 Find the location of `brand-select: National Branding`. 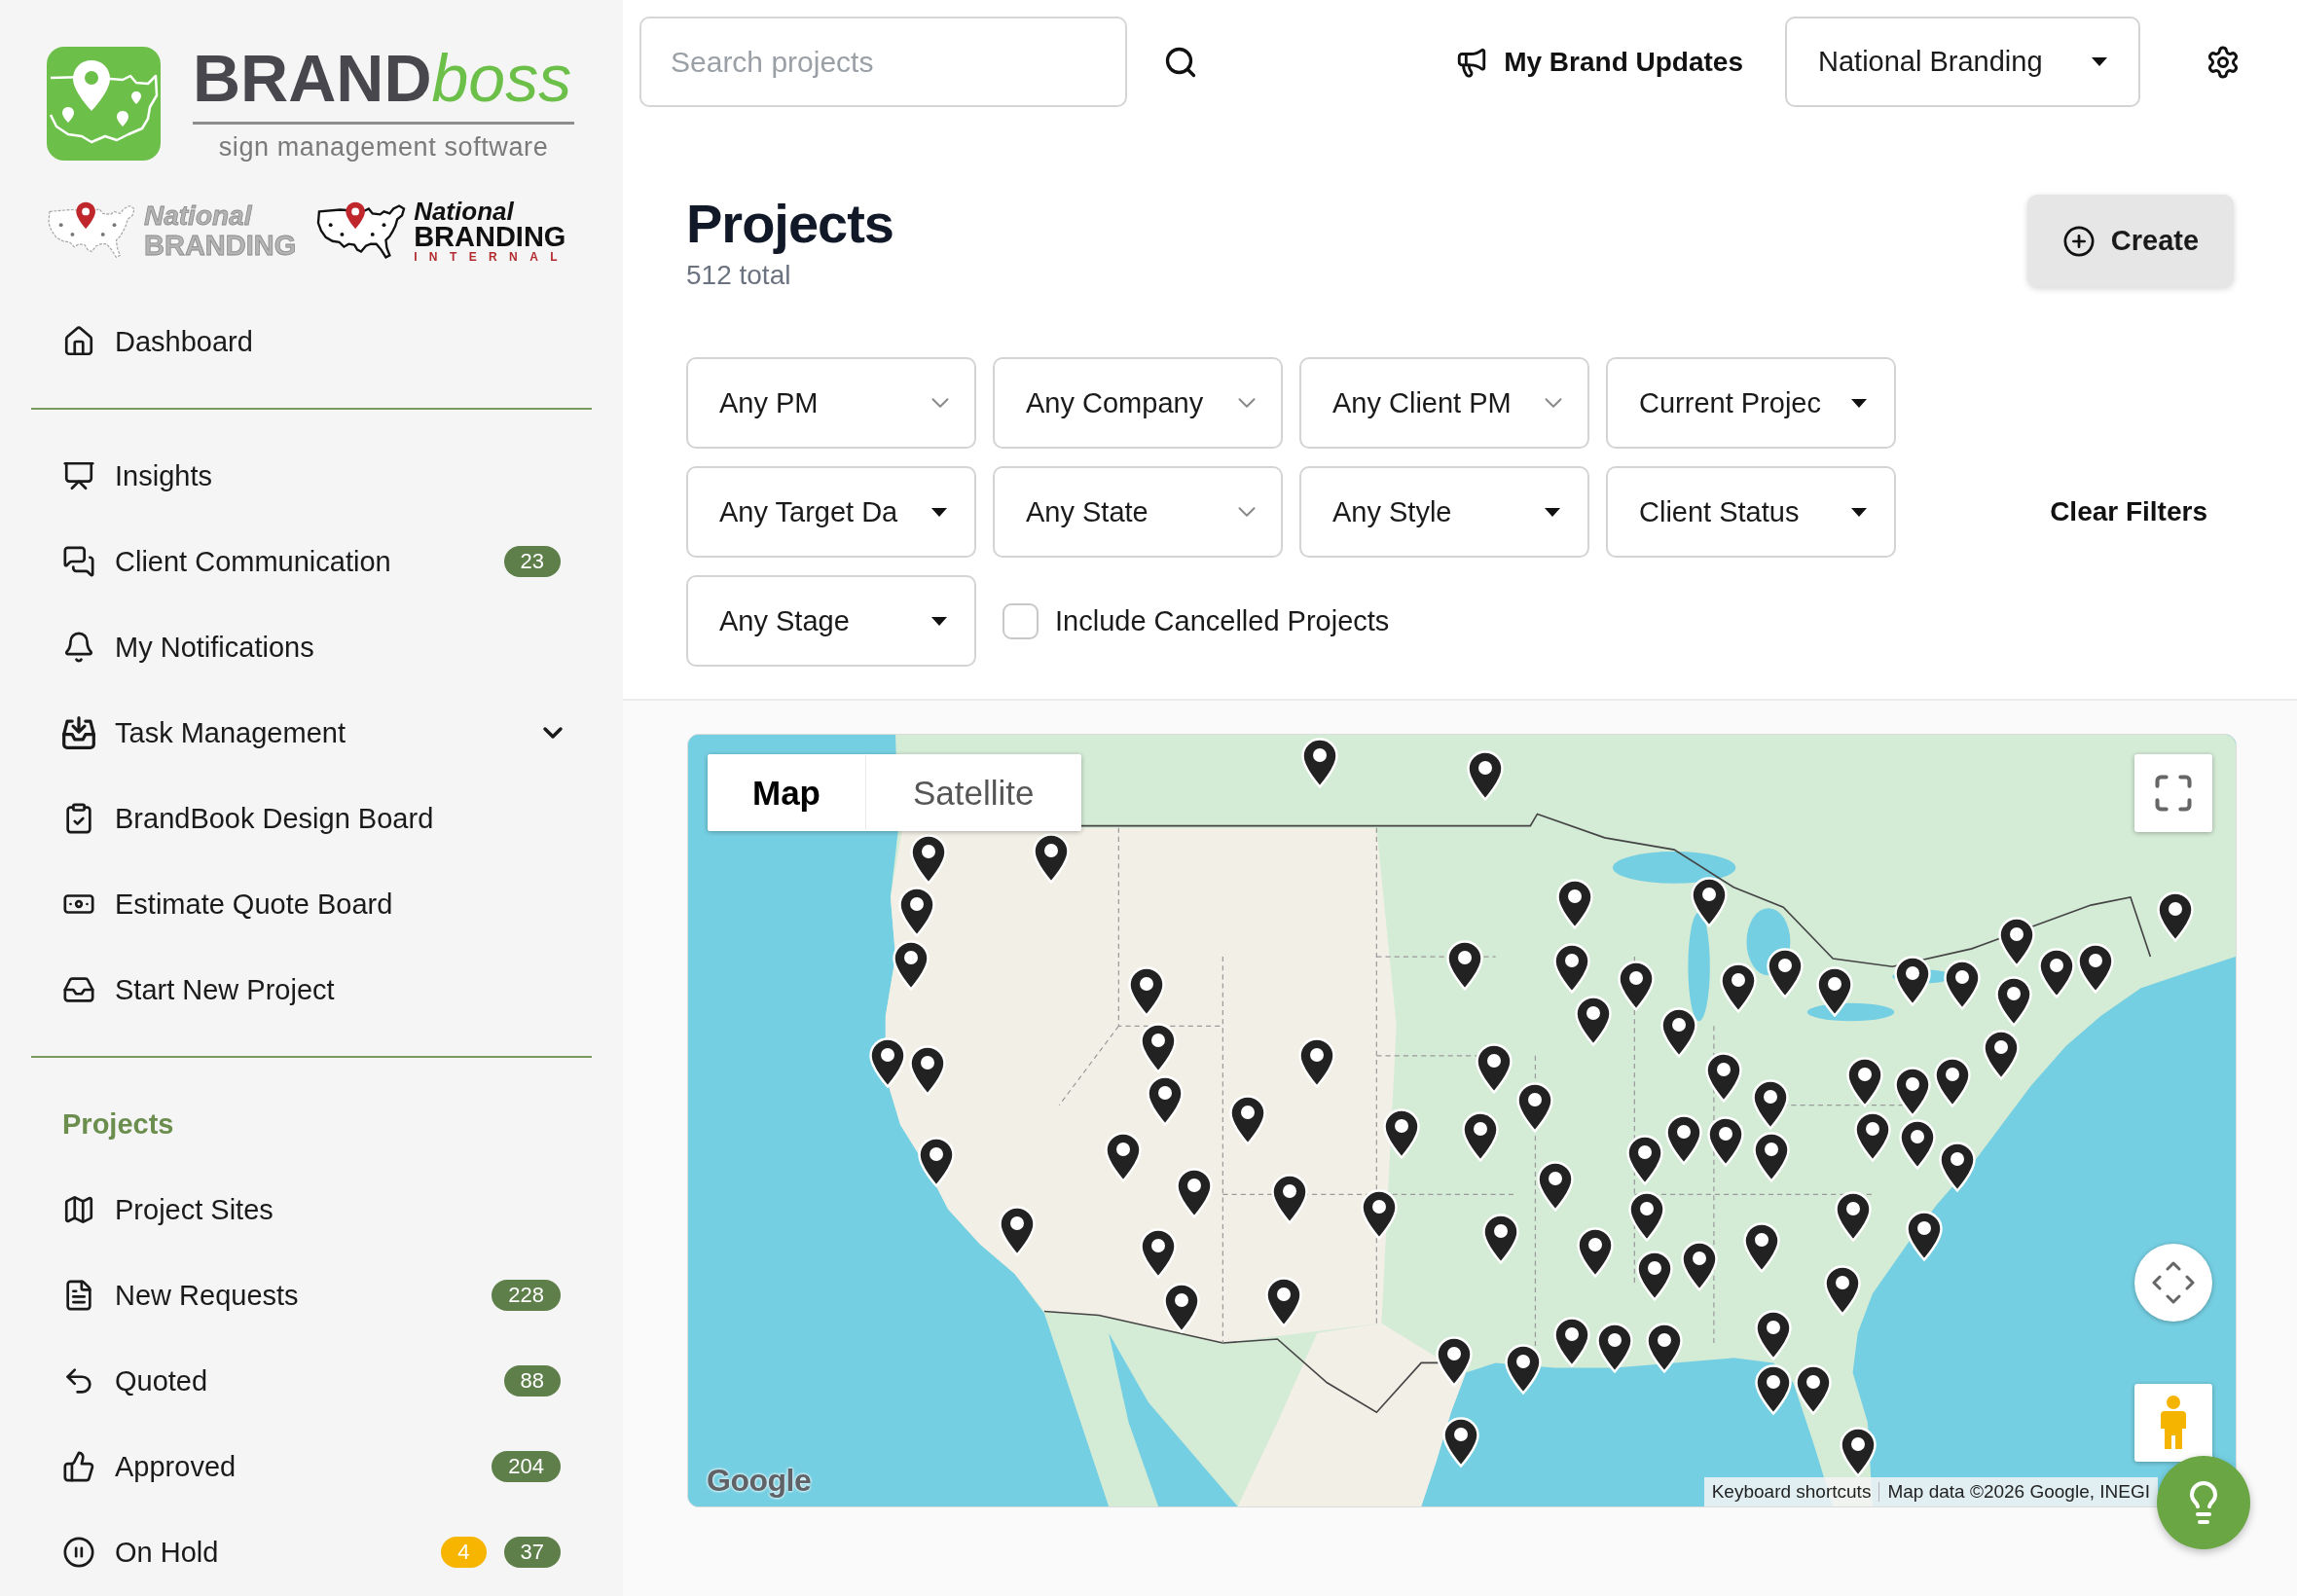

brand-select: National Branding is located at coordinates (1963, 62).